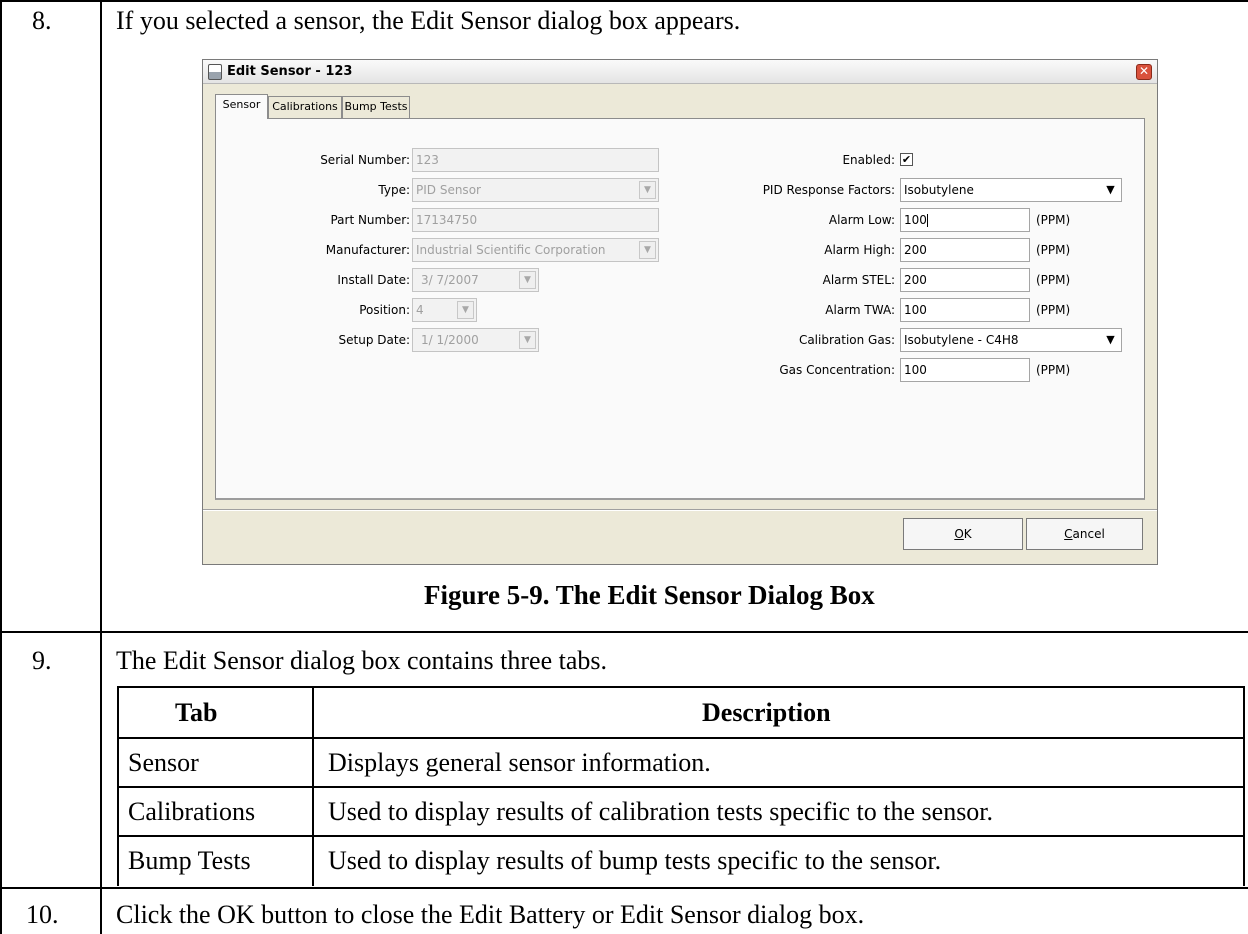 This screenshot has width=1248, height=934. Describe the element at coordinates (680, 510) in the screenshot. I see `dialog-separator` at that location.